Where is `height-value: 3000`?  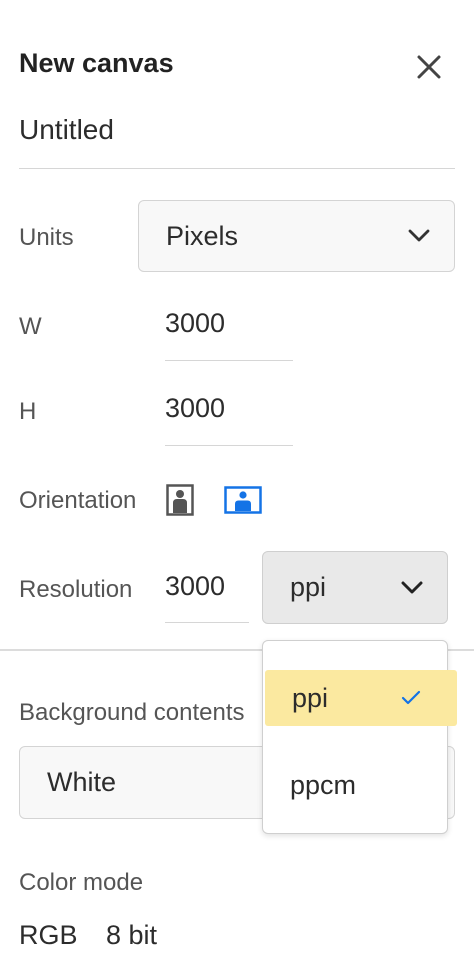
height-value: 3000 is located at coordinates (195, 408).